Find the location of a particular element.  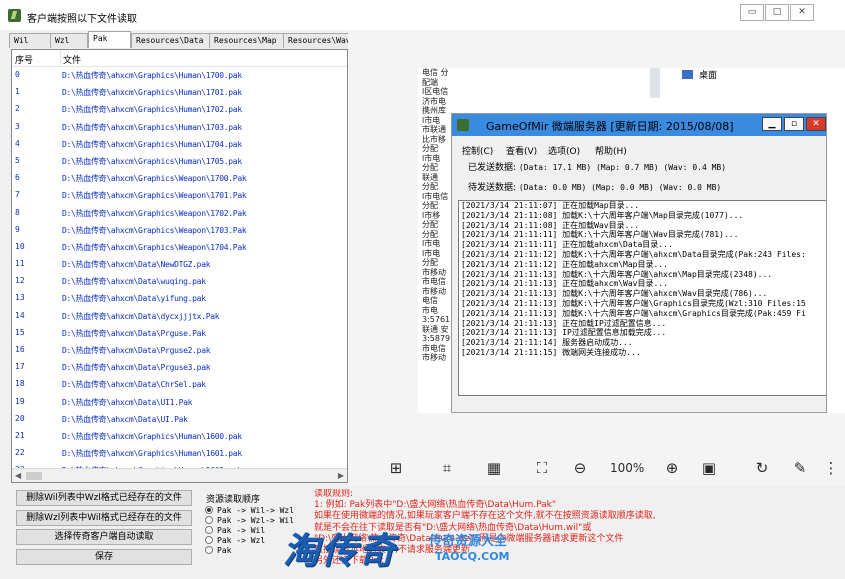

ocr-icon: ▦ is located at coordinates (494, 468).